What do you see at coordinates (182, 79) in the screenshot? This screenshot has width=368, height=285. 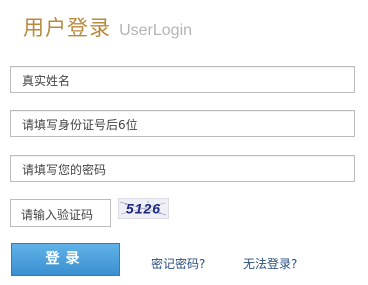 I see `real-name-field: 真实姓名` at bounding box center [182, 79].